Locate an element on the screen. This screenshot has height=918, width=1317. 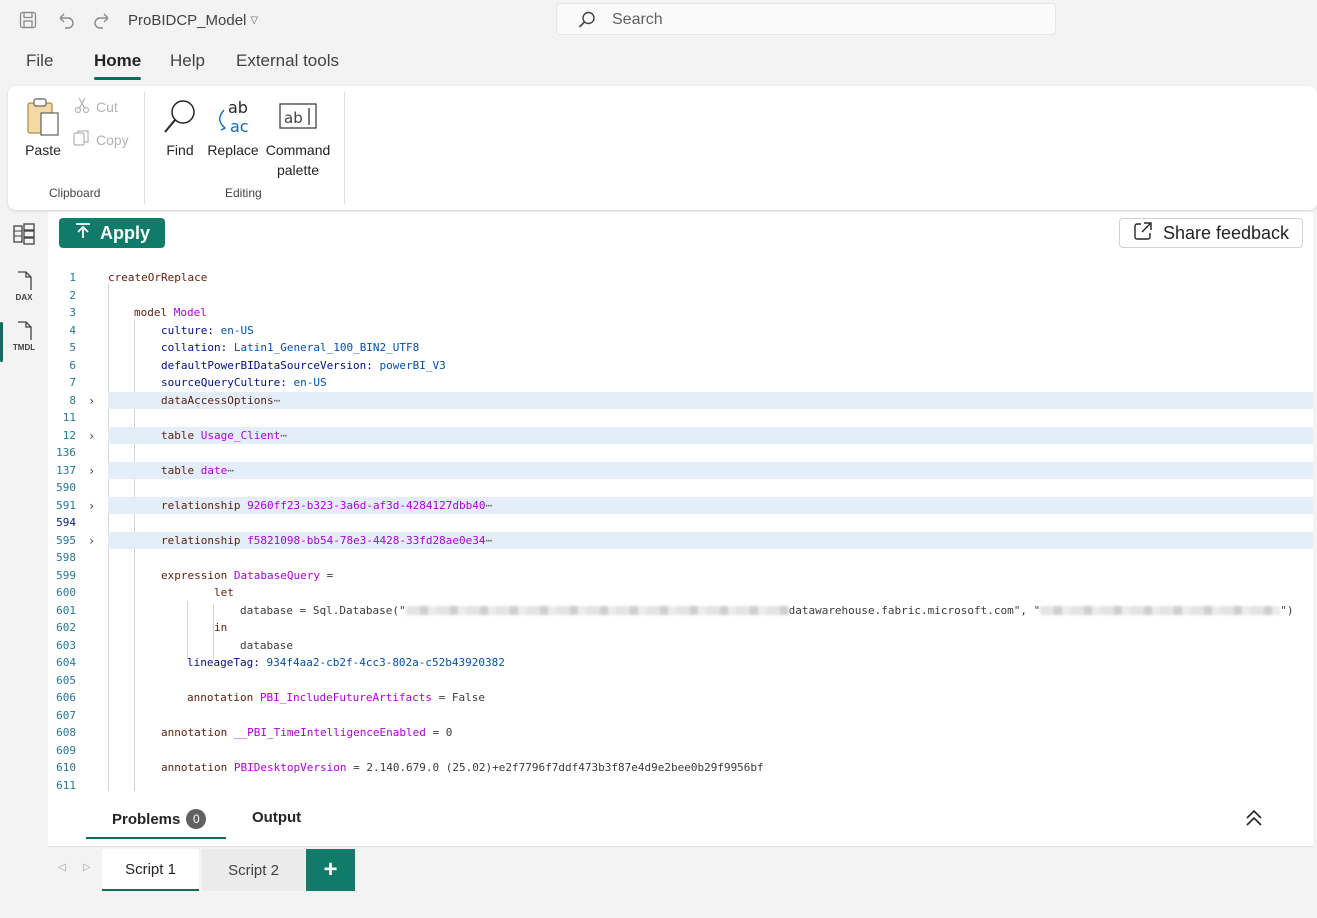
line-number: 604 is located at coordinates (66, 662).